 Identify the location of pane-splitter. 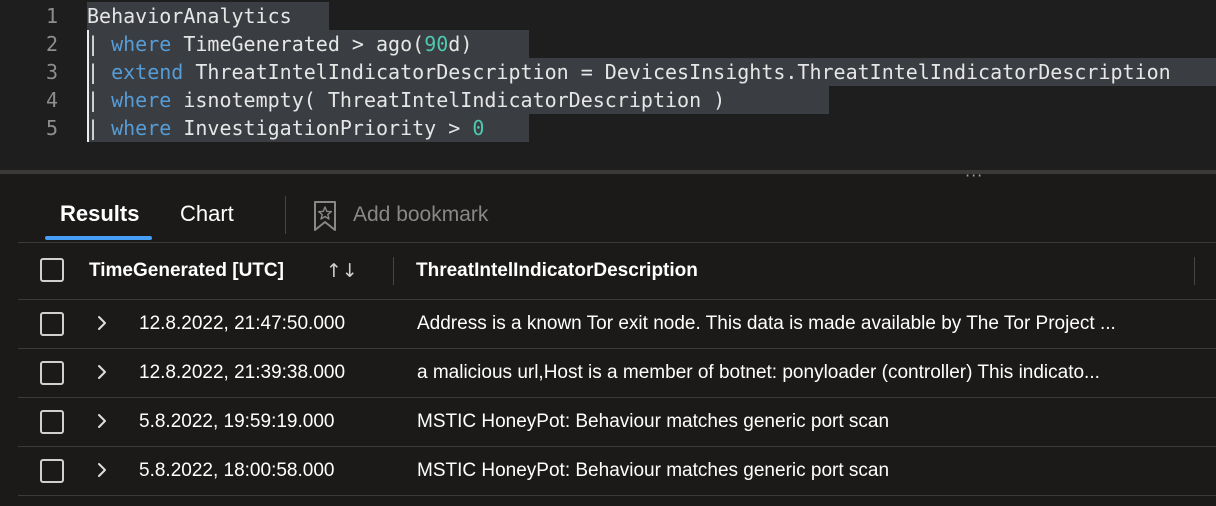
(608, 172).